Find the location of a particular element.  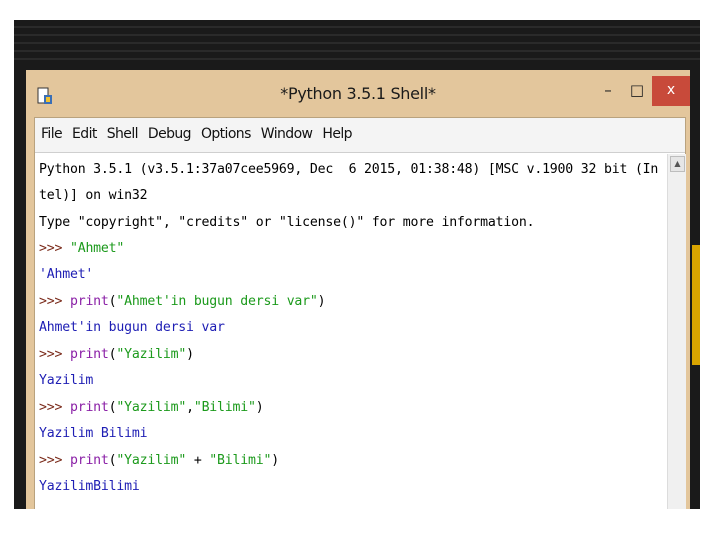

shell-input-line: >>> print("Yazilim") is located at coordinates (116, 355).